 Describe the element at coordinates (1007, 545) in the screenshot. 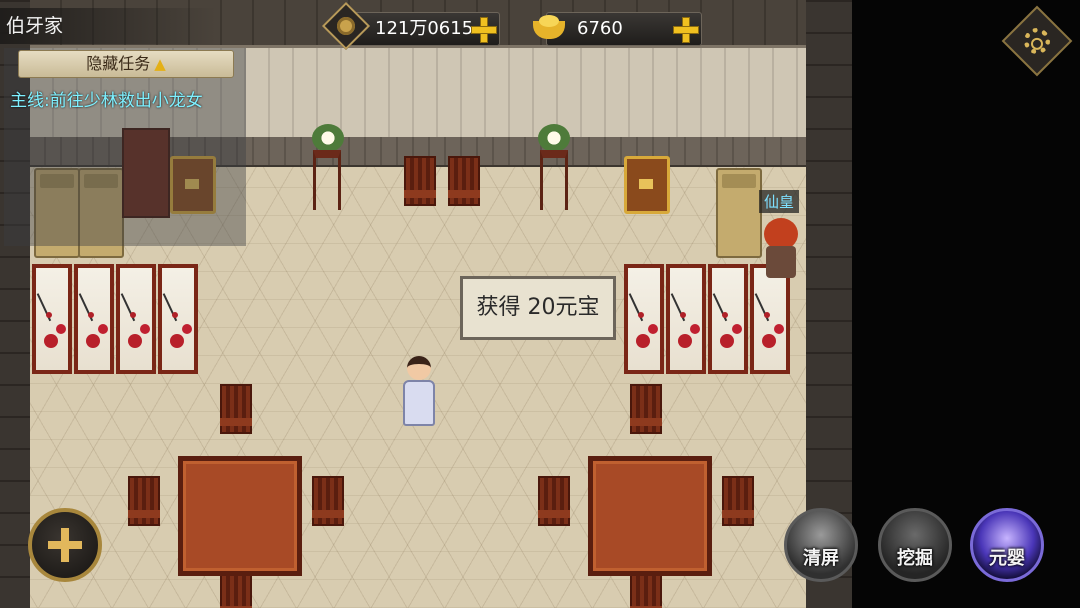

I see `nascent-soul-button: 元婴` at that location.